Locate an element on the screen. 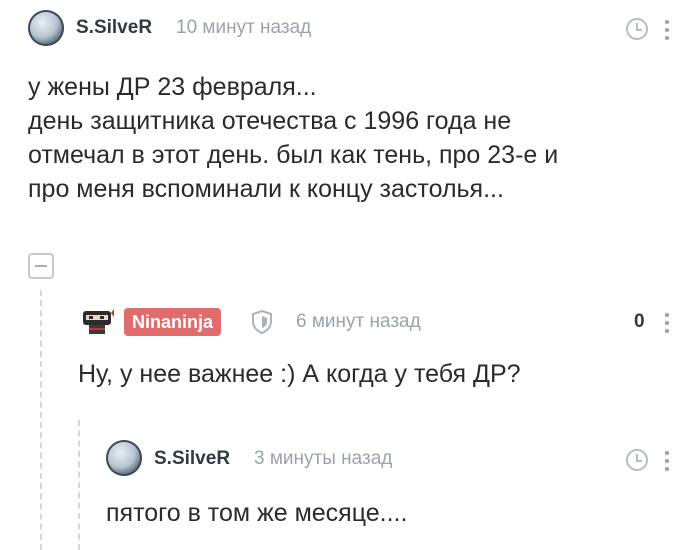 This screenshot has width=700, height=550. comment-text: Ну, у нее важнее :) А когда у тебя ДР? is located at coordinates (299, 374).